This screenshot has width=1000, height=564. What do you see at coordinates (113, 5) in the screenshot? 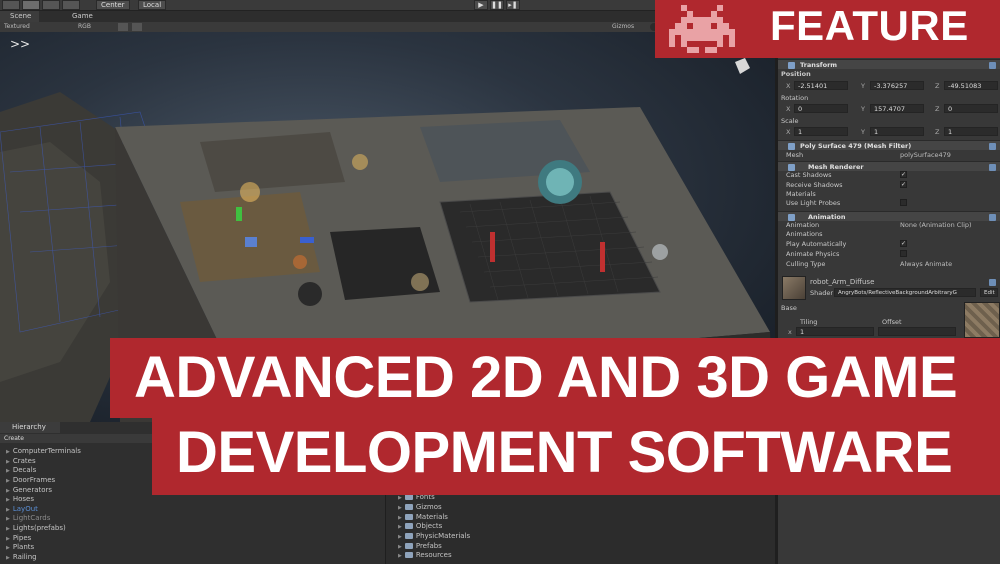
I see `pivot-center-button: Center` at bounding box center [113, 5].